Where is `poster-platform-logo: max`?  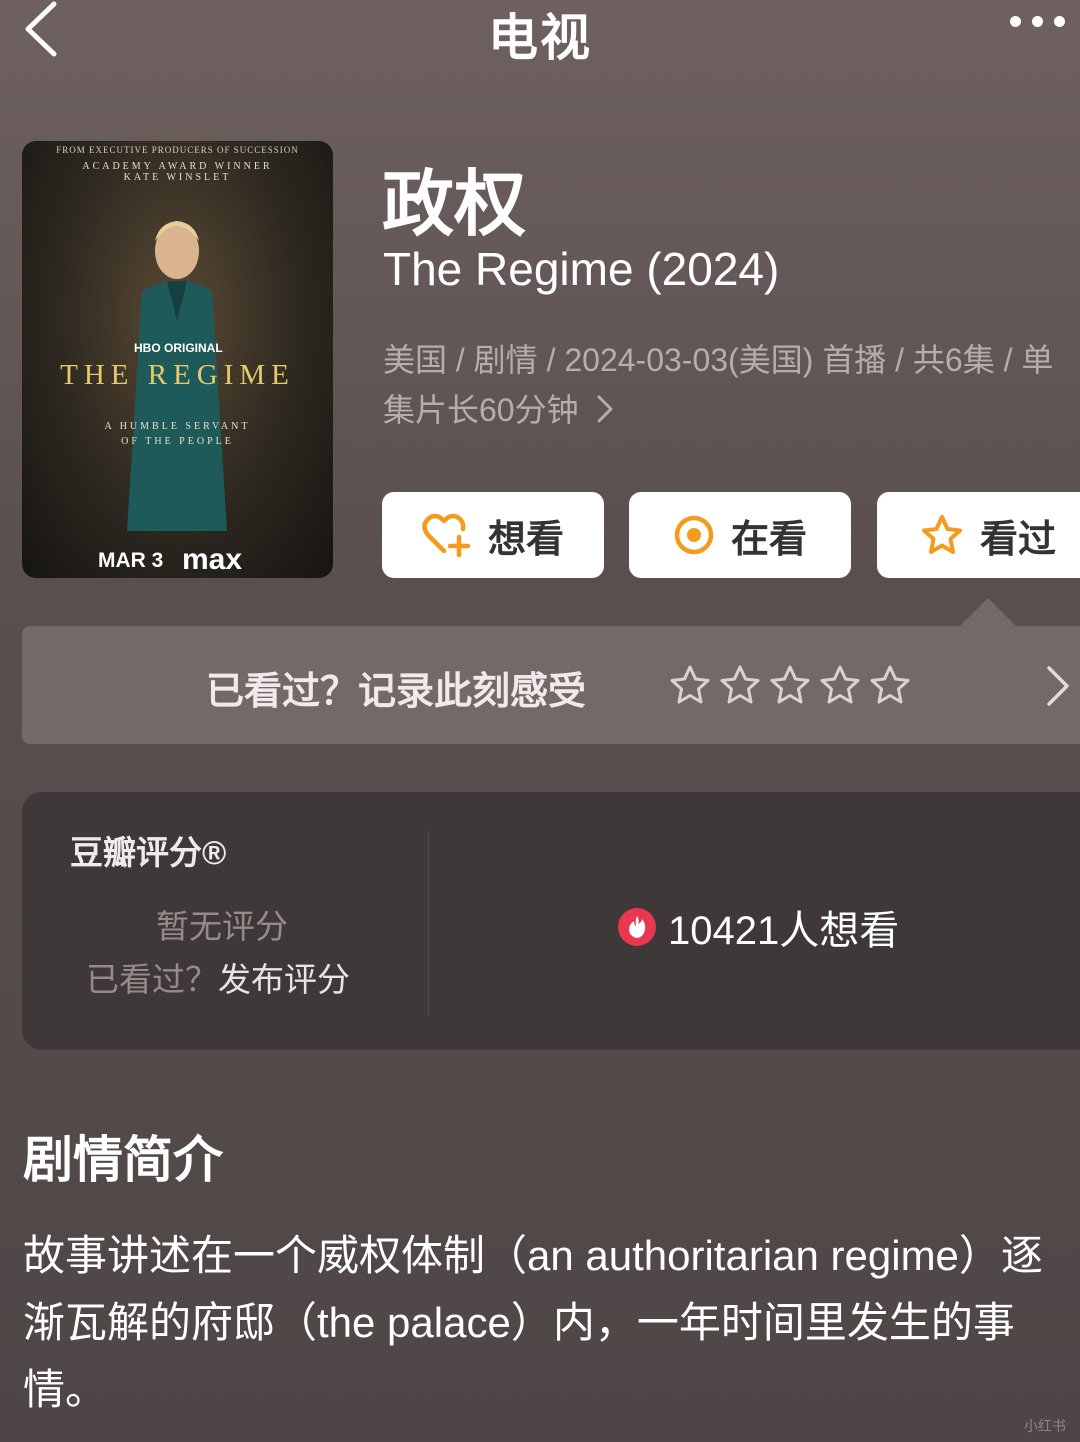 poster-platform-logo: max is located at coordinates (212, 559).